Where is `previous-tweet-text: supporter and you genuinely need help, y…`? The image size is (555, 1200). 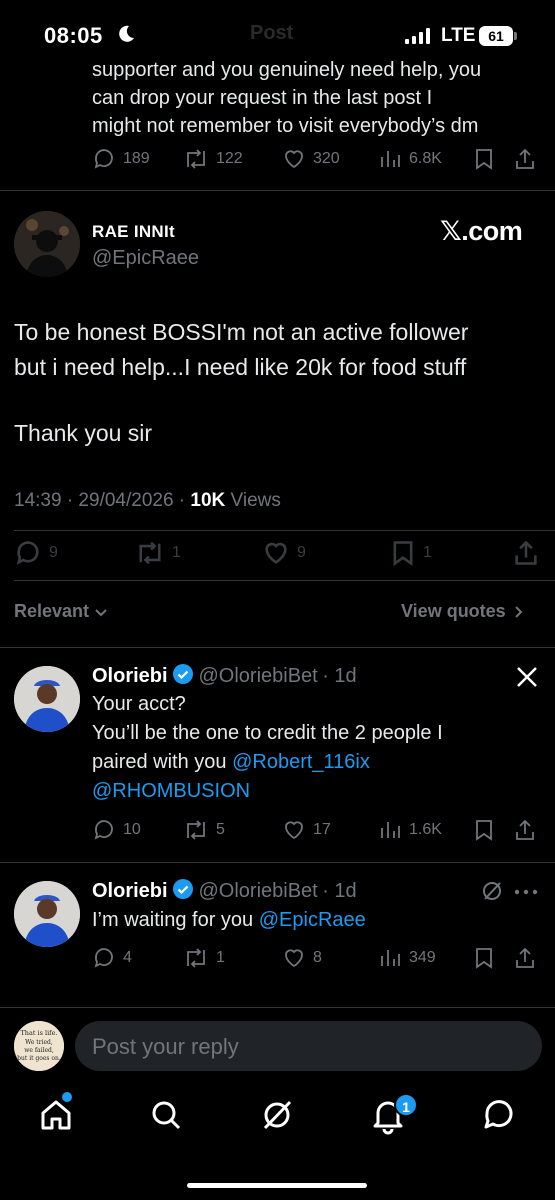 previous-tweet-text: supporter and you genuinely need help, y… is located at coordinates (319, 98).